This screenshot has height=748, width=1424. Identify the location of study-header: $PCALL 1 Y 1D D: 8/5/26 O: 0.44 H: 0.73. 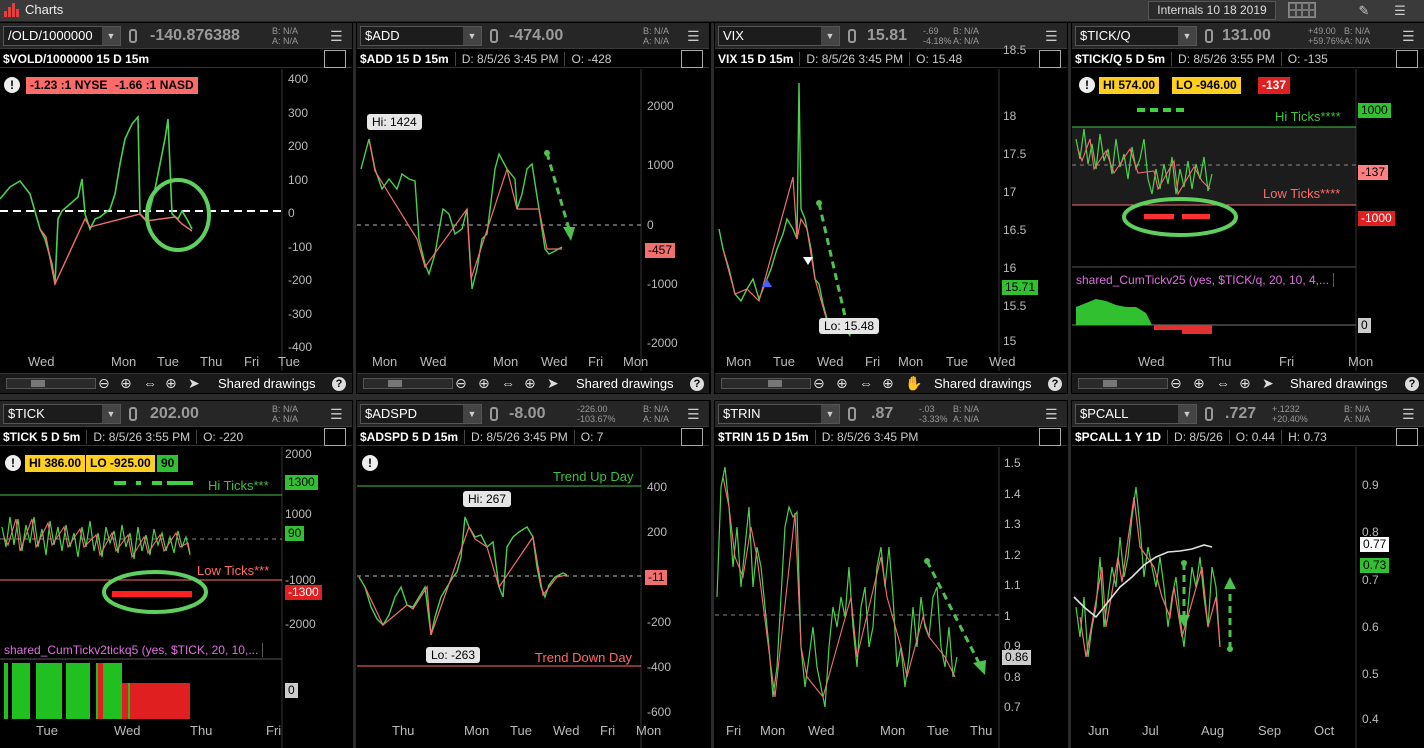
(1248, 437).